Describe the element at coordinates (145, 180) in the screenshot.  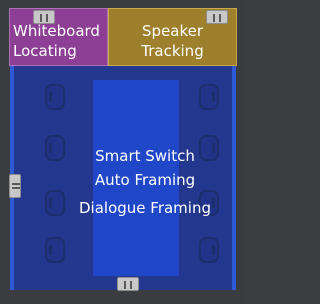
I see `mode-auto-framing: Auto Framing` at that location.